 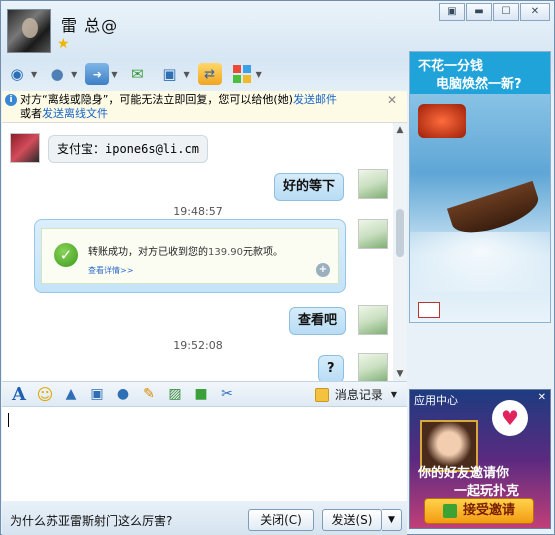 I want to click on message-bubble-incoming: 支付宝：ipone6s@li.cm, so click(x=128, y=149).